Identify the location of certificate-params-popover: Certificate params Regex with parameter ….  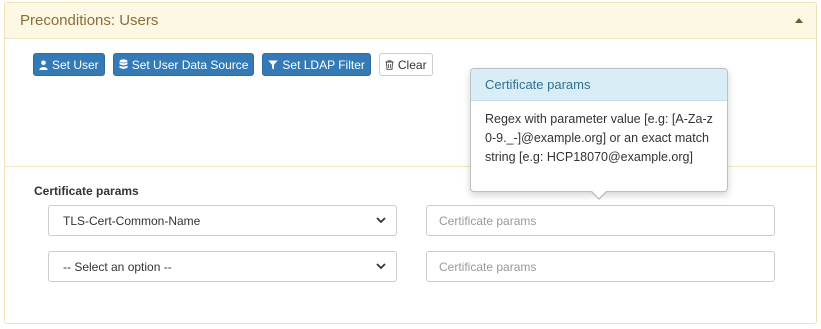
(599, 134).